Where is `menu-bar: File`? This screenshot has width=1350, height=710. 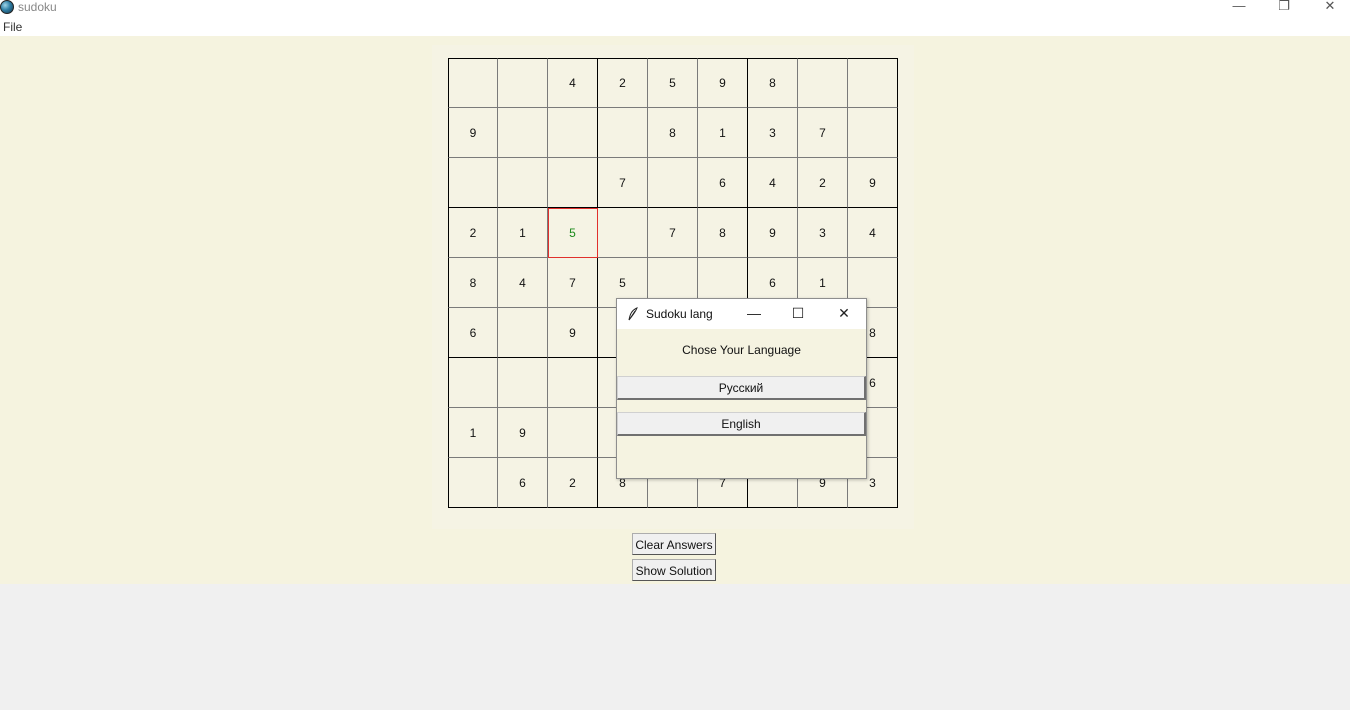
menu-bar: File is located at coordinates (675, 27).